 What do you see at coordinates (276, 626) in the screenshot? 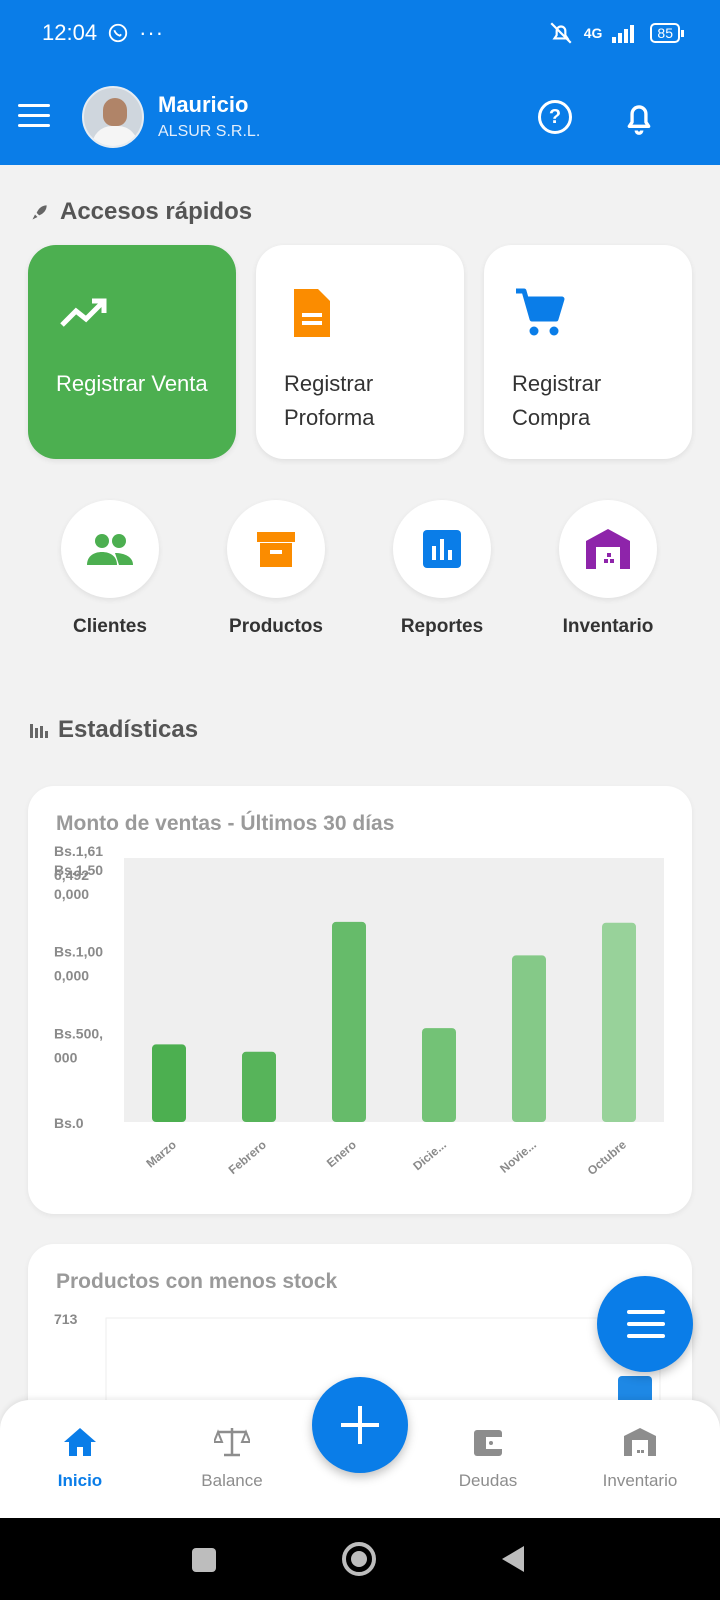
I see `shortcut-label: Productos` at bounding box center [276, 626].